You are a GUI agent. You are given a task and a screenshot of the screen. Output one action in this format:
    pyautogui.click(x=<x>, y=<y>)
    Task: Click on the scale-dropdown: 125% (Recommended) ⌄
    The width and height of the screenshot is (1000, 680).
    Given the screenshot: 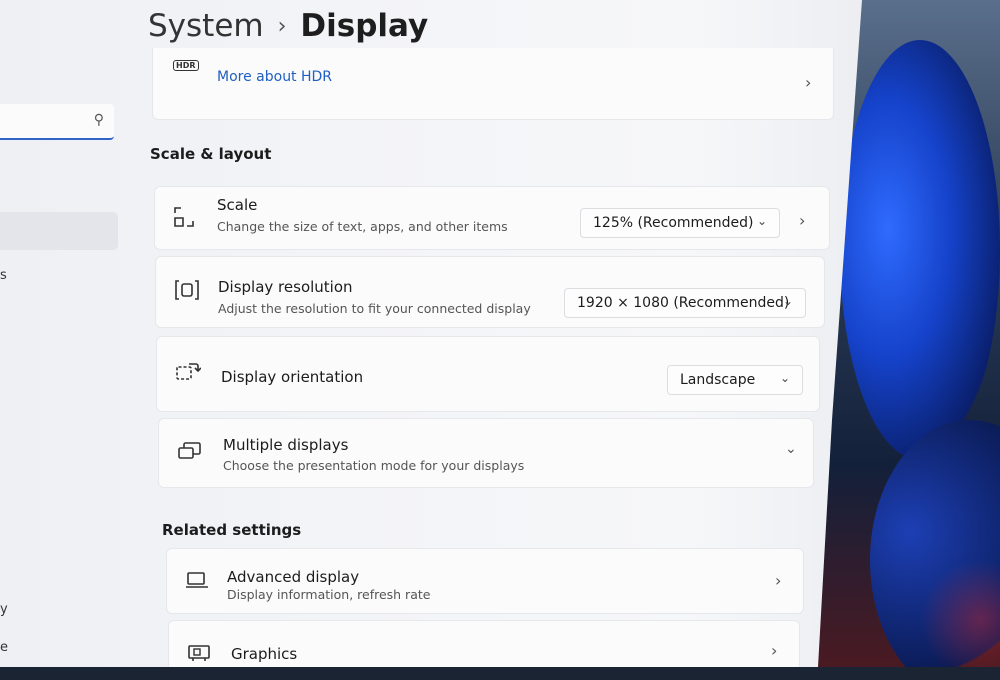 What is the action you would take?
    pyautogui.click(x=680, y=223)
    